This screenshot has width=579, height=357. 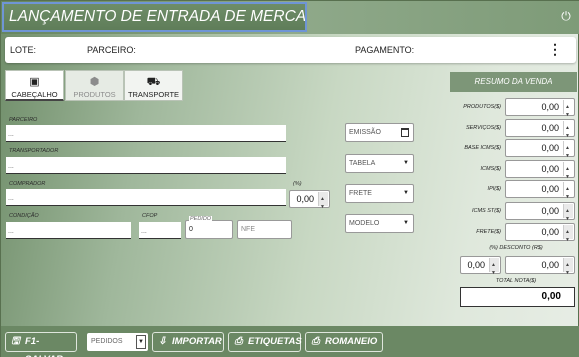 I want to click on box-icon: ⬢, so click(x=94, y=82).